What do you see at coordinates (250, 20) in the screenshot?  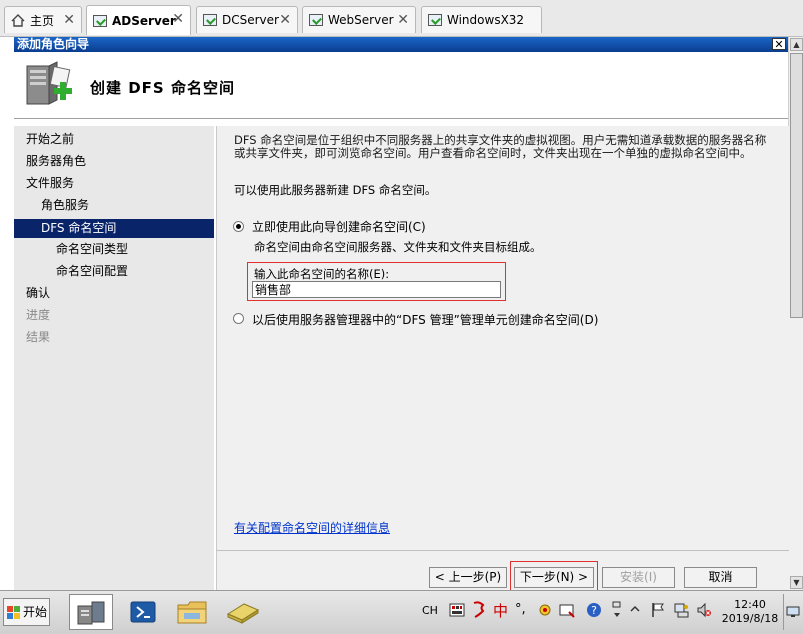 I see `tab-label: DCServer` at bounding box center [250, 20].